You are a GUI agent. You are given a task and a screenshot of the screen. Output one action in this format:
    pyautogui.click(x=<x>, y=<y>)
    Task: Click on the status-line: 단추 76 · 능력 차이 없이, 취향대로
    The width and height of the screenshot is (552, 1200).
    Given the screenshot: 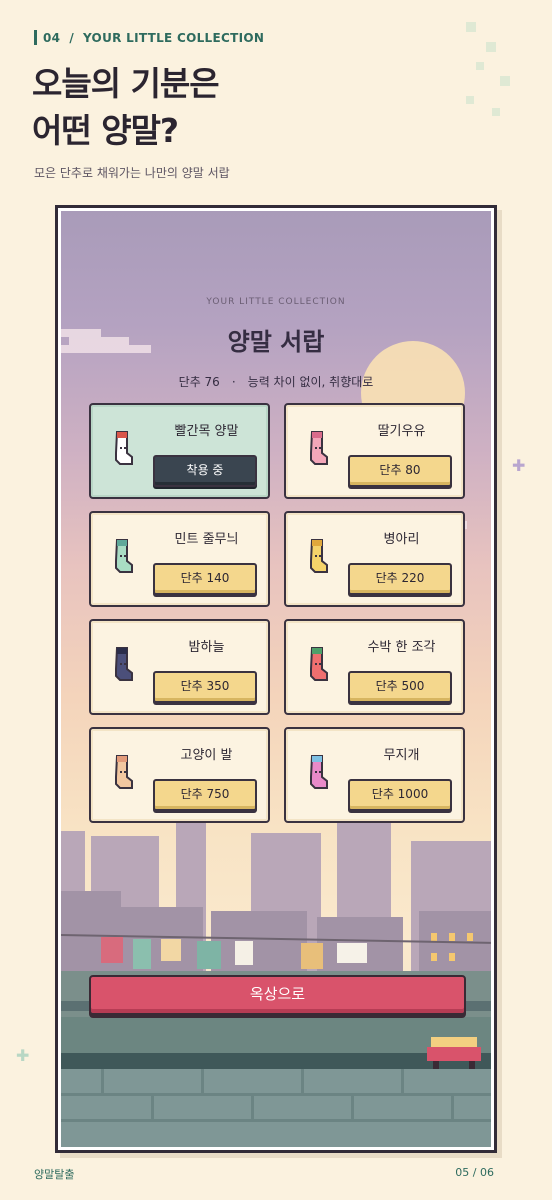 What is the action you would take?
    pyautogui.click(x=276, y=381)
    